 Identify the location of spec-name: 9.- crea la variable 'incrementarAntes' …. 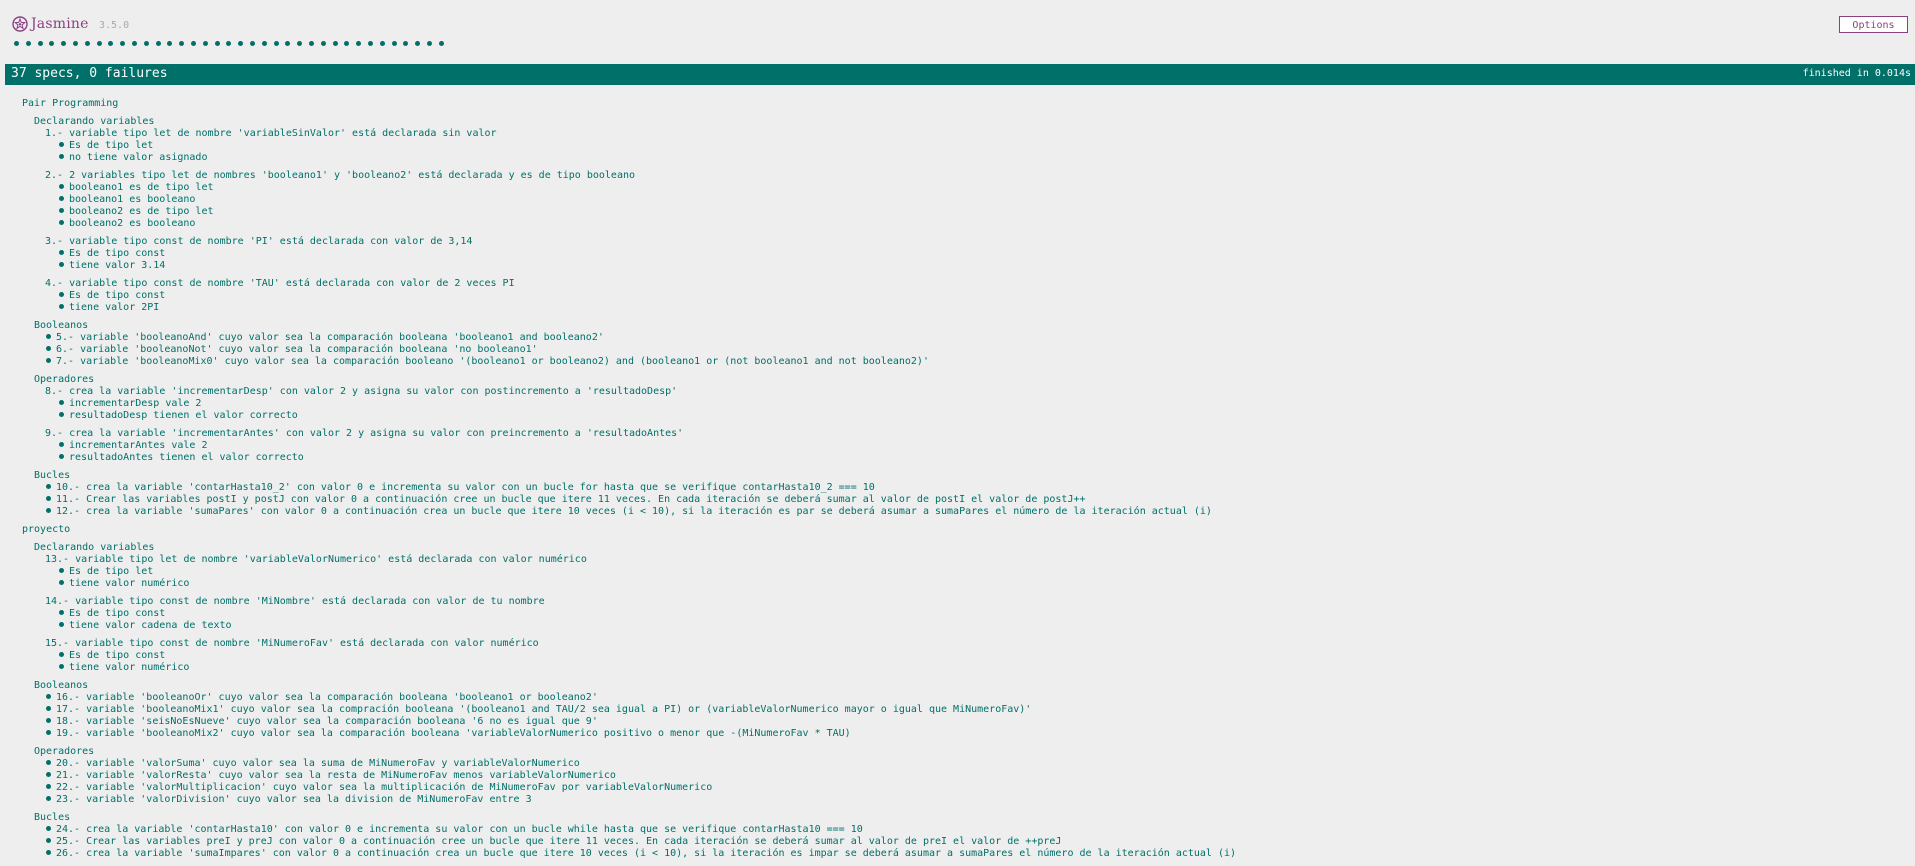
(364, 433).